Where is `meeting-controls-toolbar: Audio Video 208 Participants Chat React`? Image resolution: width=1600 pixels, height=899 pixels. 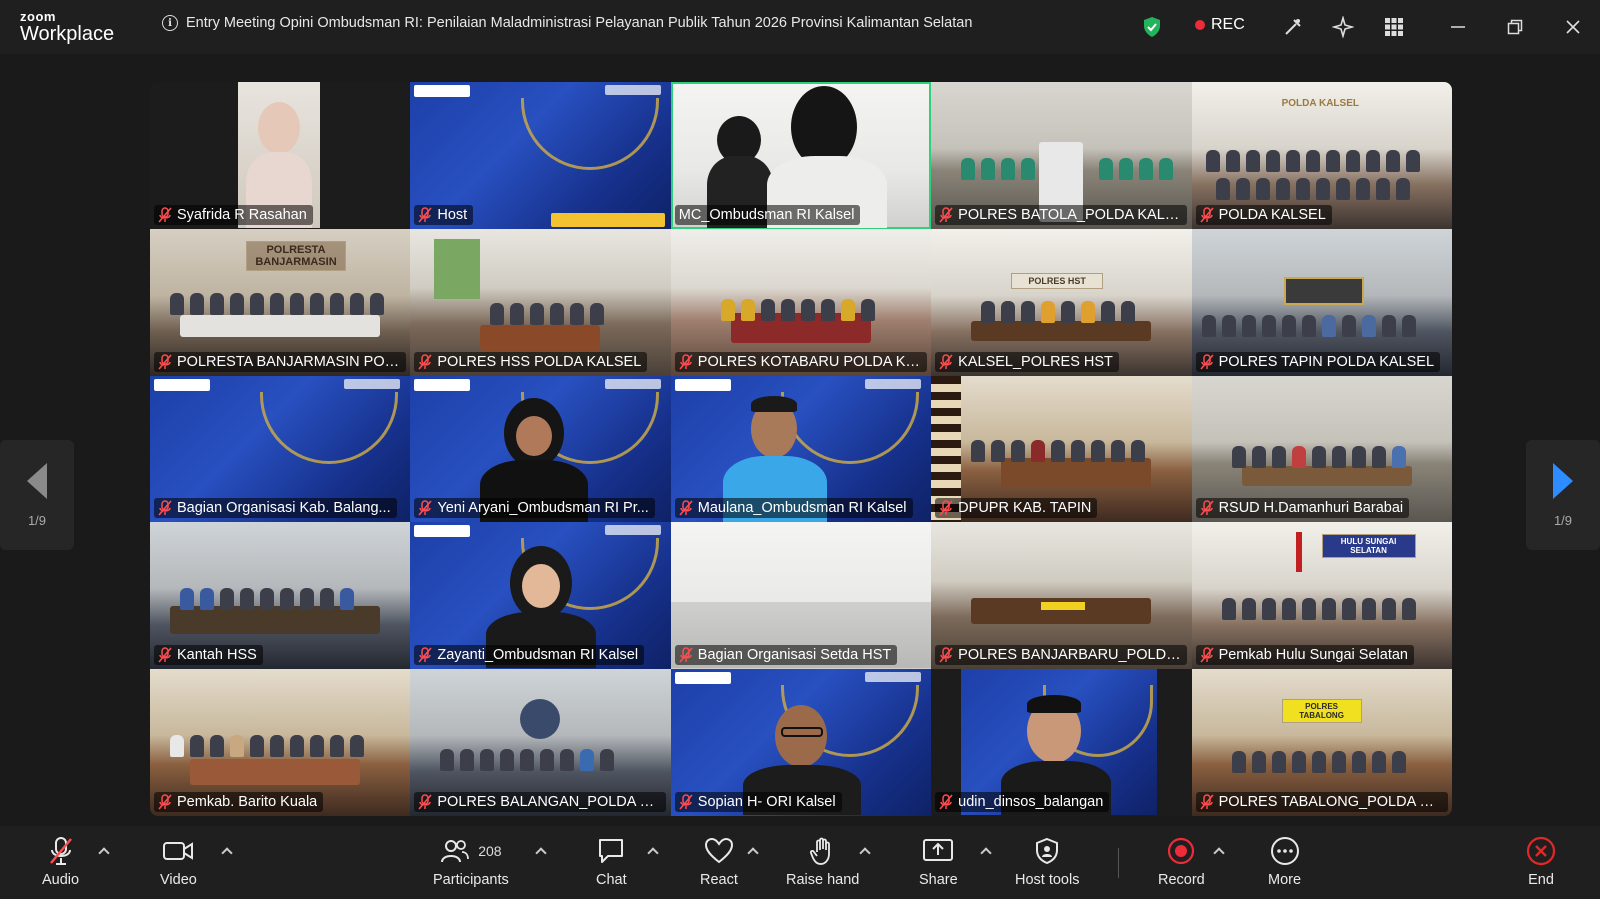 meeting-controls-toolbar: Audio Video 208 Participants Chat React is located at coordinates (800, 862).